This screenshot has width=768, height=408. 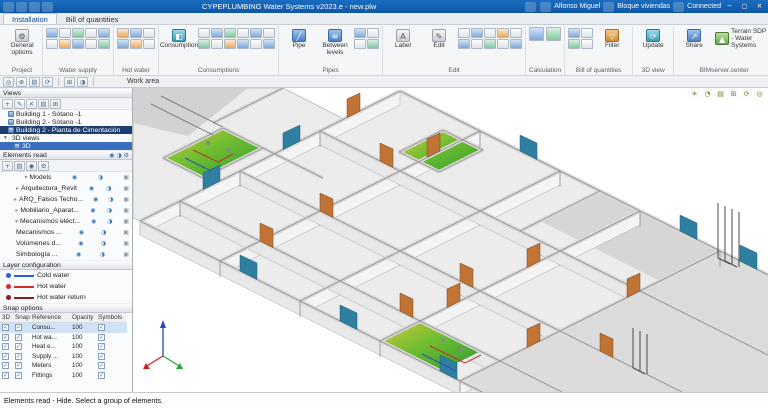 What do you see at coordinates (8, 81) in the screenshot?
I see `select-icon: ◎` at bounding box center [8, 81].